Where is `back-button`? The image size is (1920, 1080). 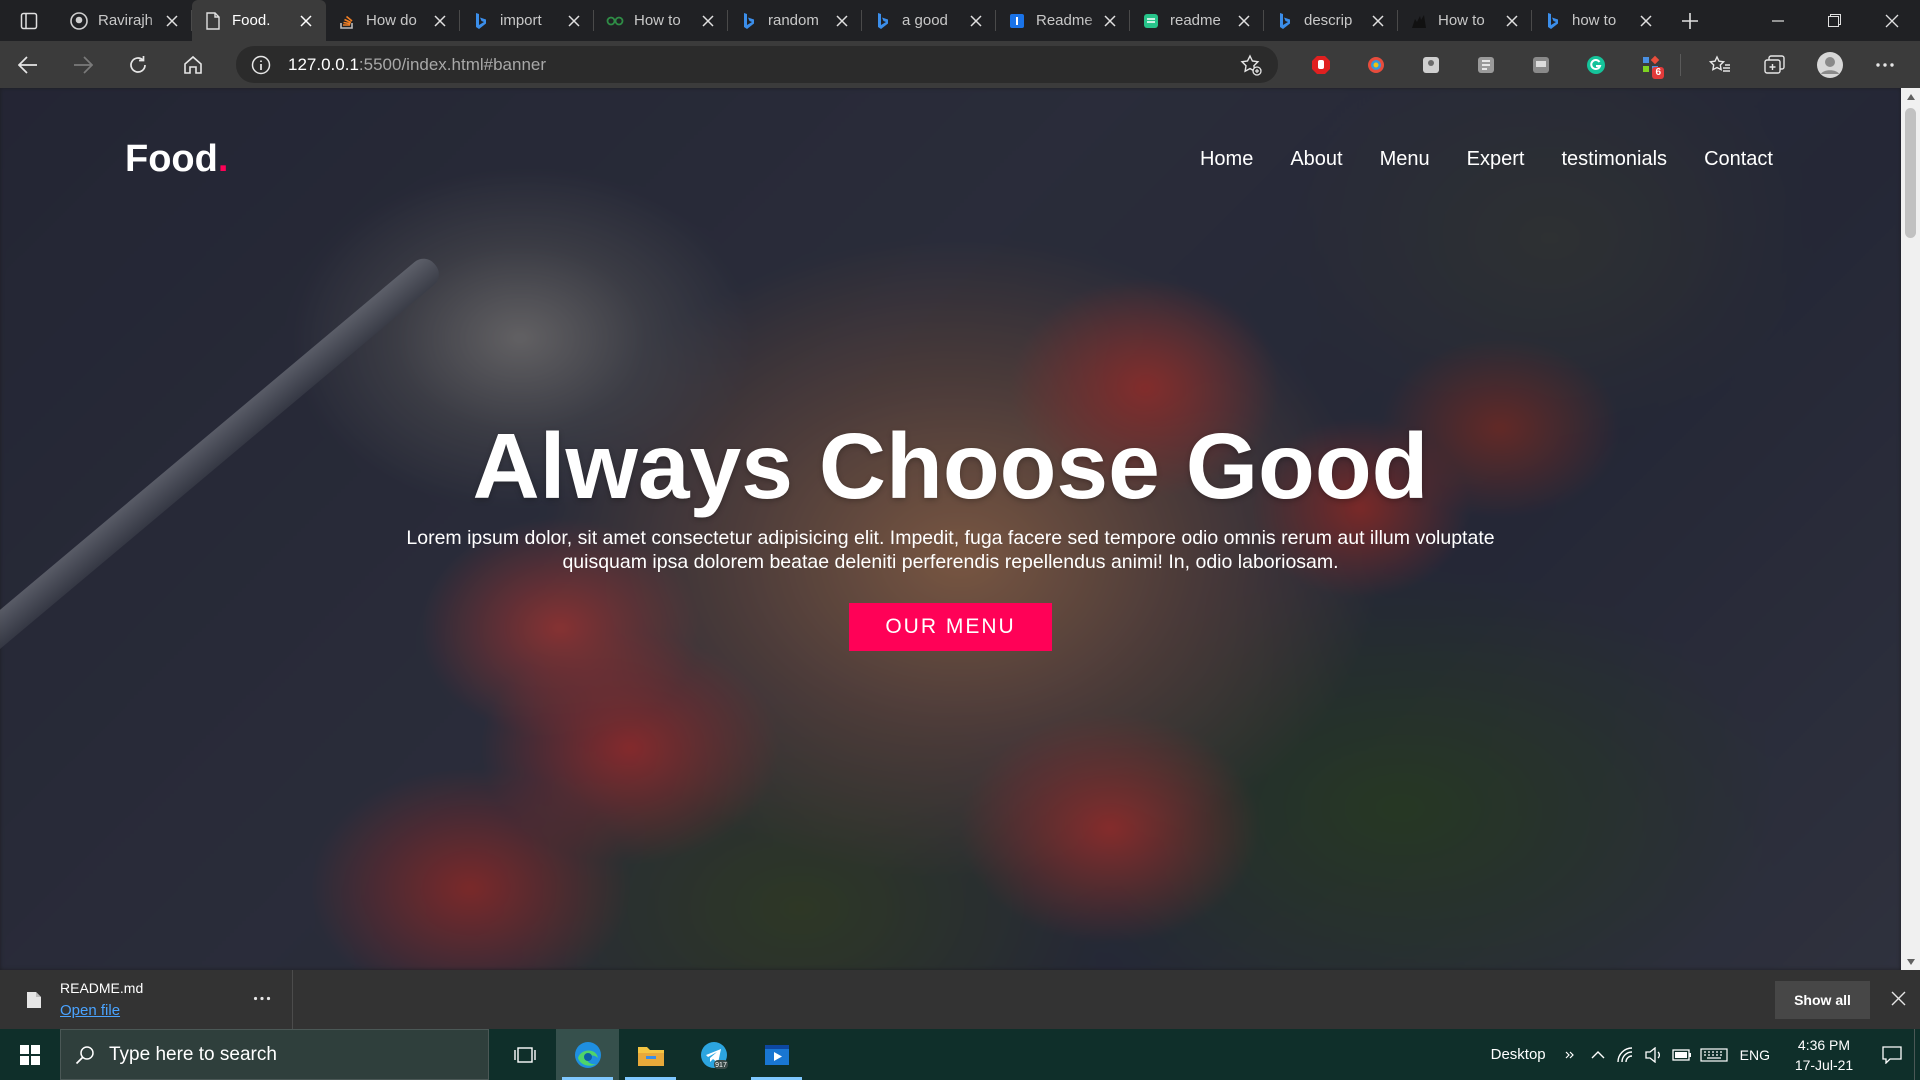 back-button is located at coordinates (27, 64).